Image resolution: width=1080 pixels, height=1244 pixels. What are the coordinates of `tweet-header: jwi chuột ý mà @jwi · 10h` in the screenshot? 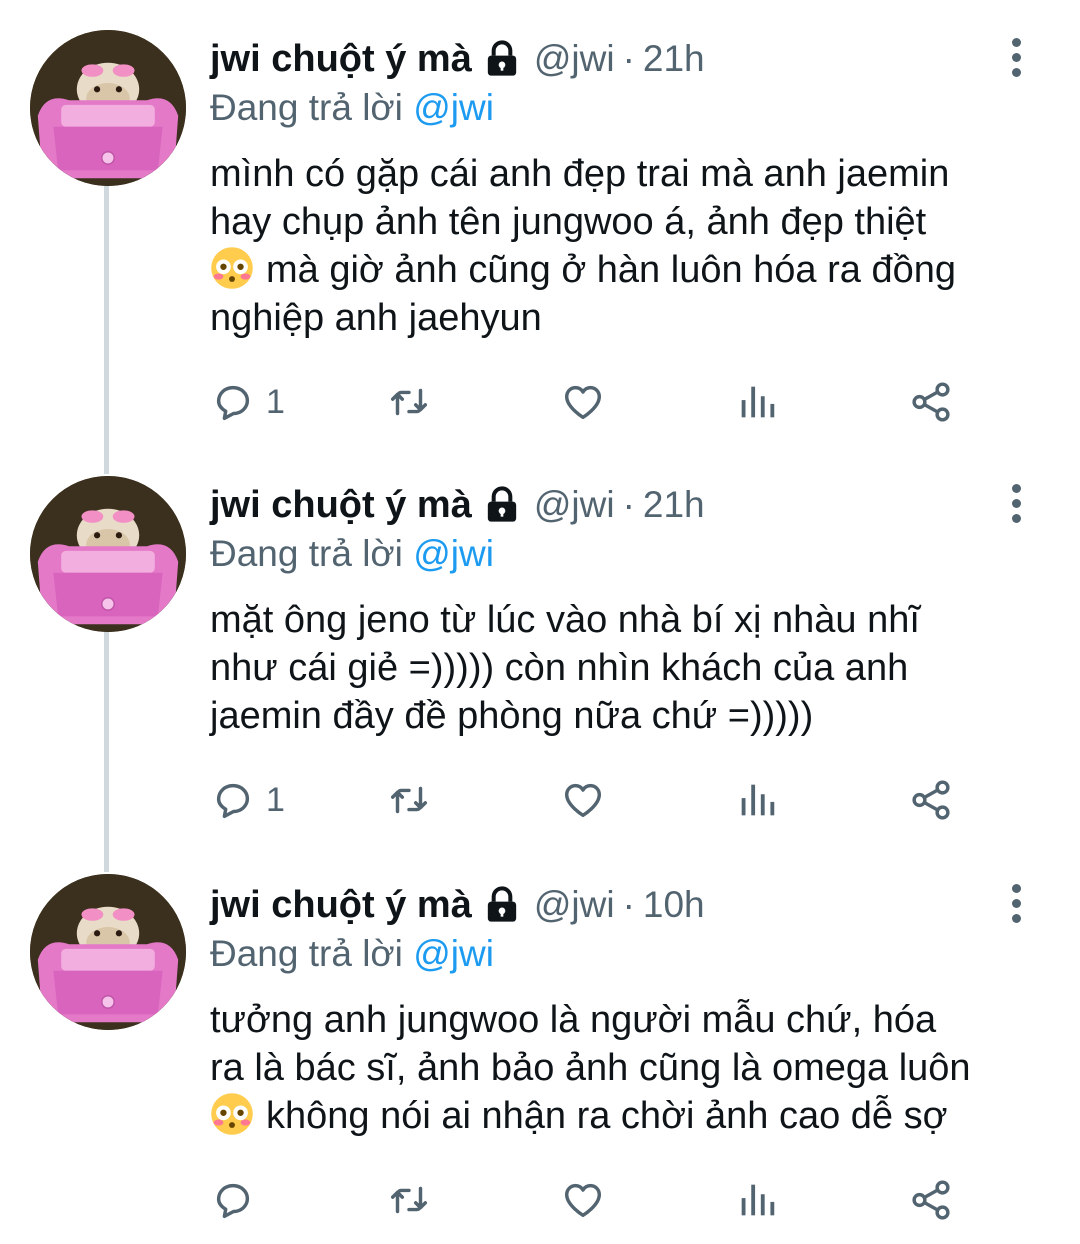 It's located at (457, 905).